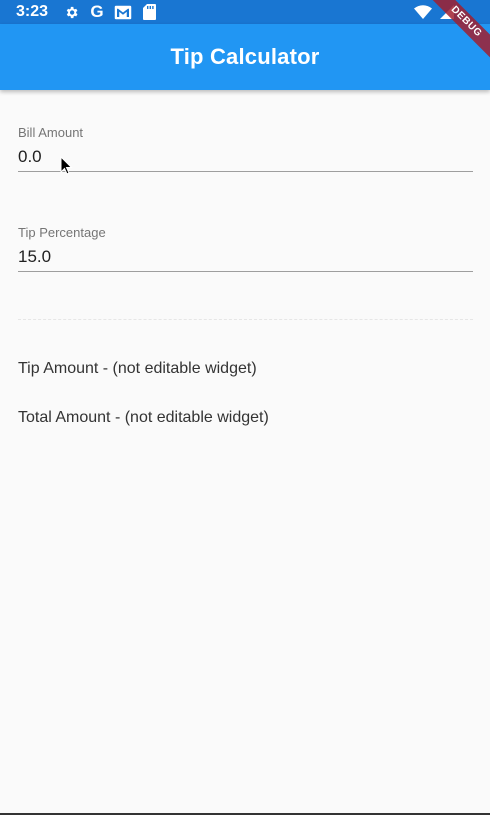 The width and height of the screenshot is (490, 815). What do you see at coordinates (245, 271) in the screenshot?
I see `tip-percentage-underline` at bounding box center [245, 271].